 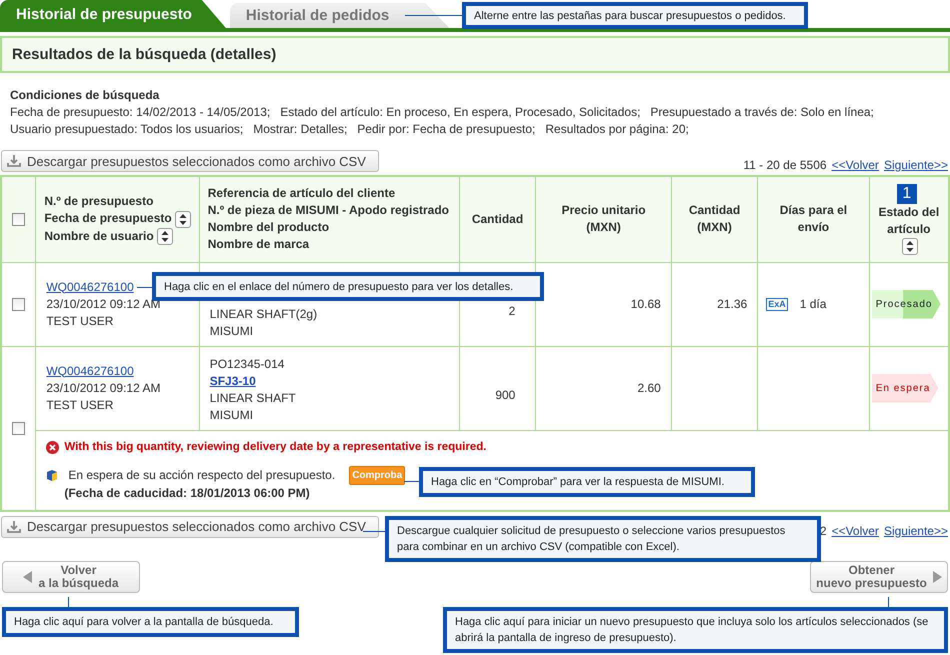 What do you see at coordinates (253, 398) in the screenshot?
I see `item-text: LINEAR SHAFT` at bounding box center [253, 398].